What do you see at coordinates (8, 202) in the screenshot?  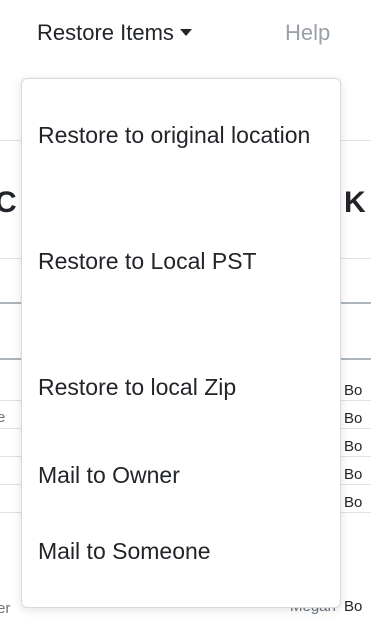 I see `page-heading-fragment-left: C` at bounding box center [8, 202].